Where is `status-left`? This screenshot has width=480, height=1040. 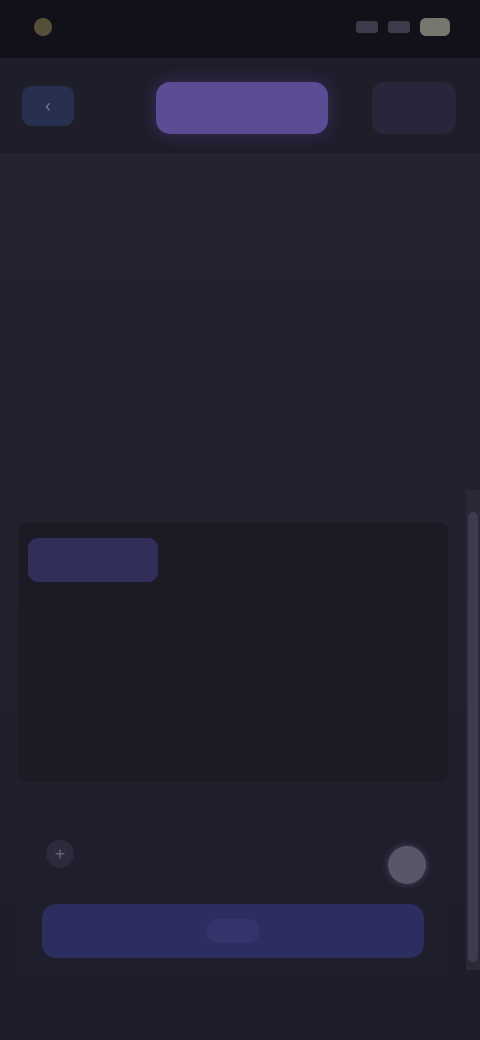
status-left is located at coordinates (47, 27).